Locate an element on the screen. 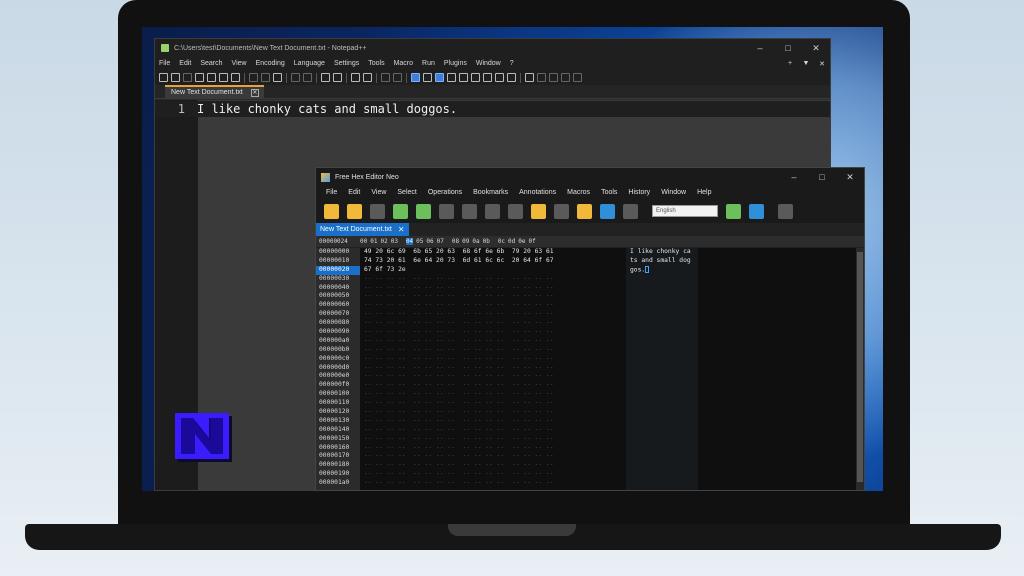 The image size is (1024, 576). hex-tab: New Text Document.txt ✕ is located at coordinates (362, 229).